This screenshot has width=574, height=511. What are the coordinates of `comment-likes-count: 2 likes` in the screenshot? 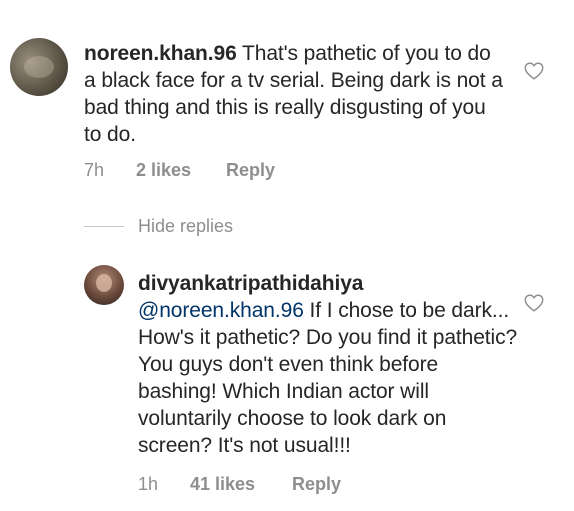 It's located at (181, 170).